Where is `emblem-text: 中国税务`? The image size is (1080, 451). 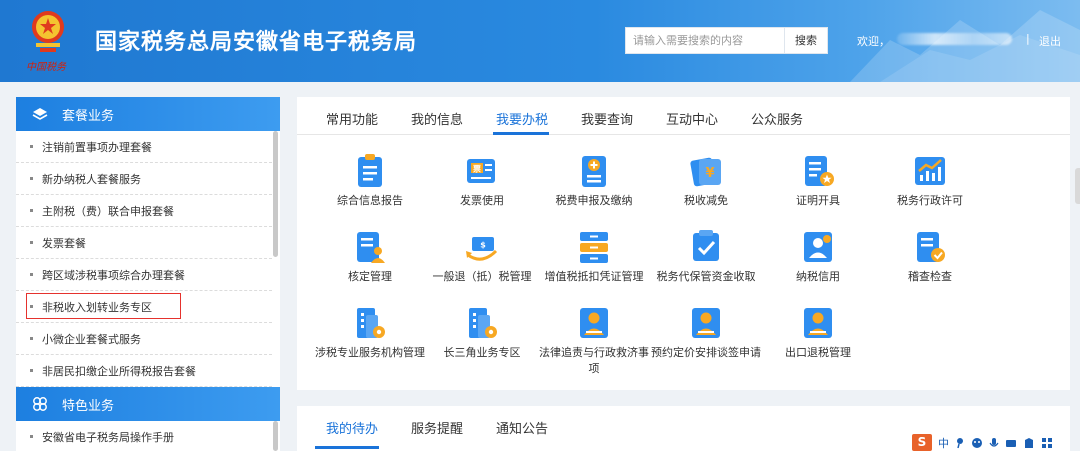
emblem-text: 中国税务 is located at coordinates (46, 67).